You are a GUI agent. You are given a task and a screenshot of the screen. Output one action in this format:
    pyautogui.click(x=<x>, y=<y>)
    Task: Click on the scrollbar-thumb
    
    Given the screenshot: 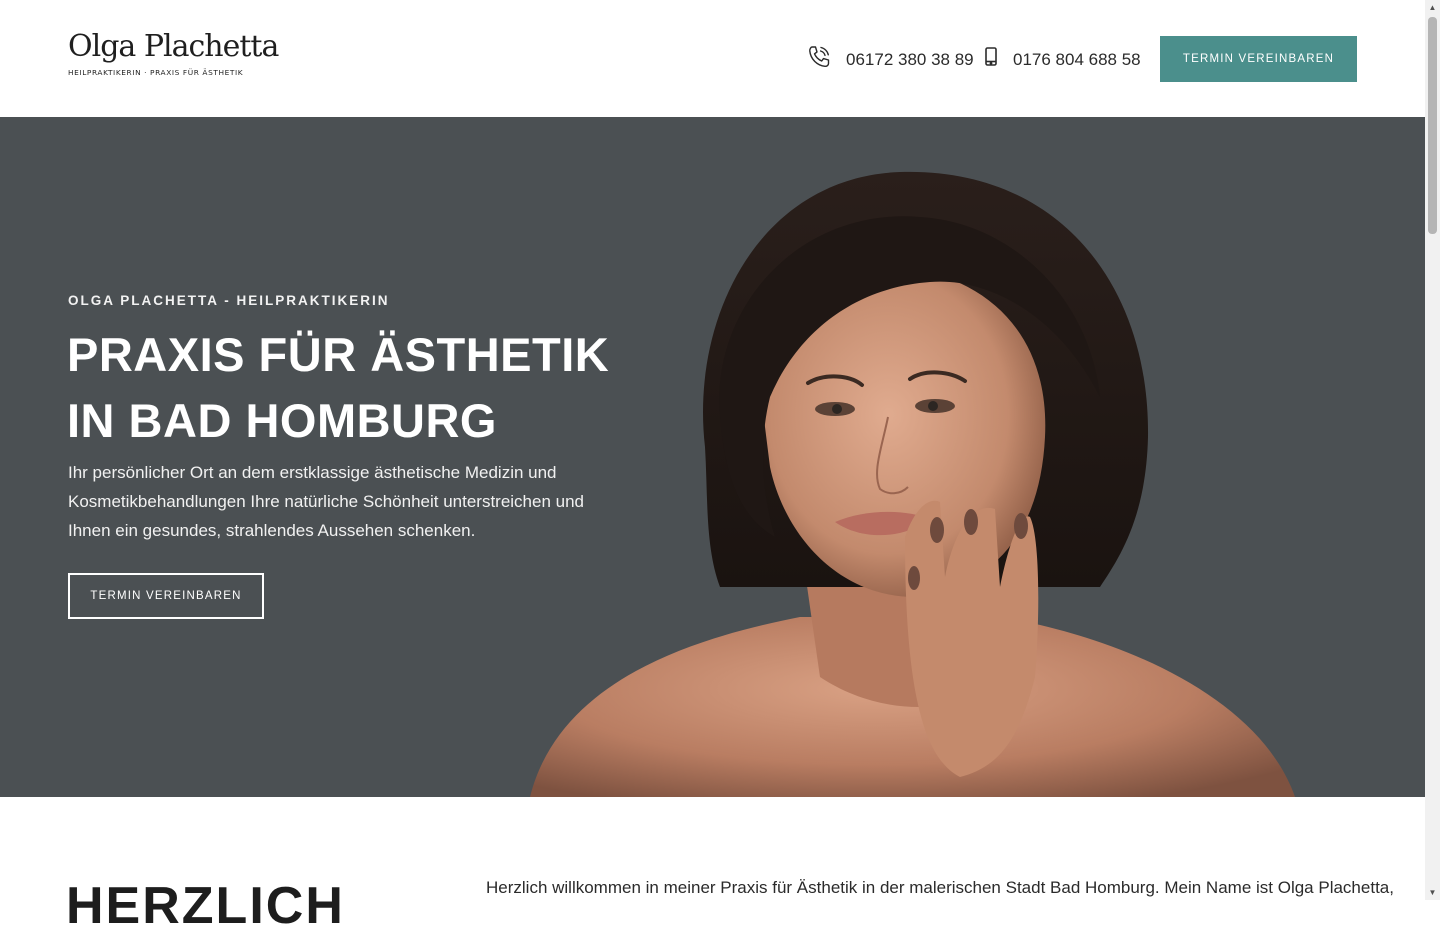 What is the action you would take?
    pyautogui.click(x=1432, y=125)
    